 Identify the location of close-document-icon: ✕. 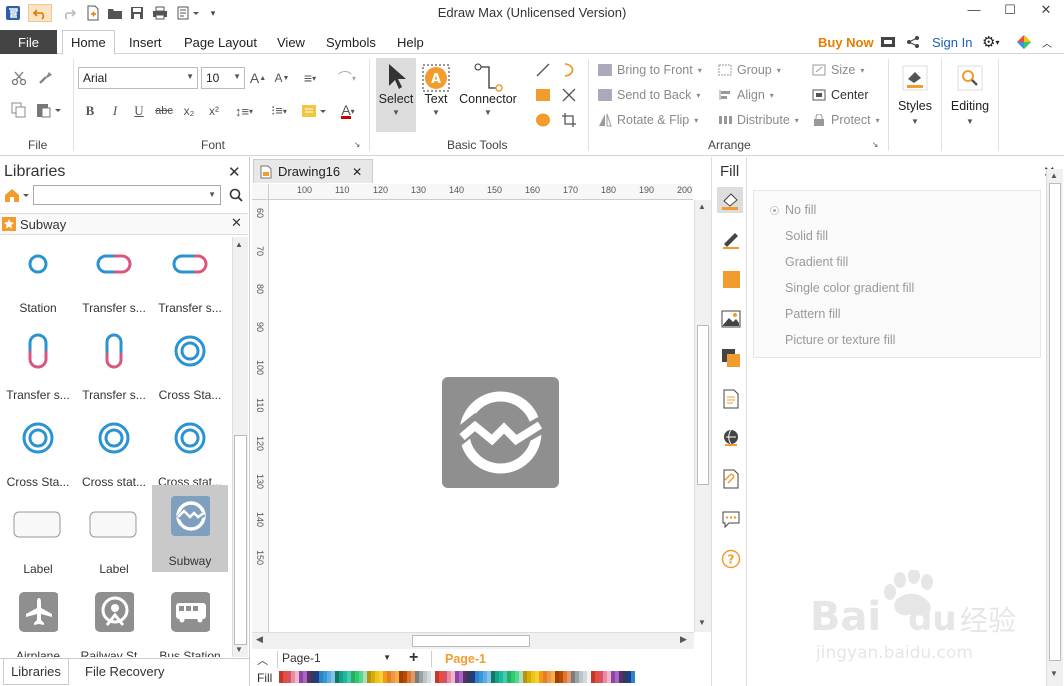
(357, 172).